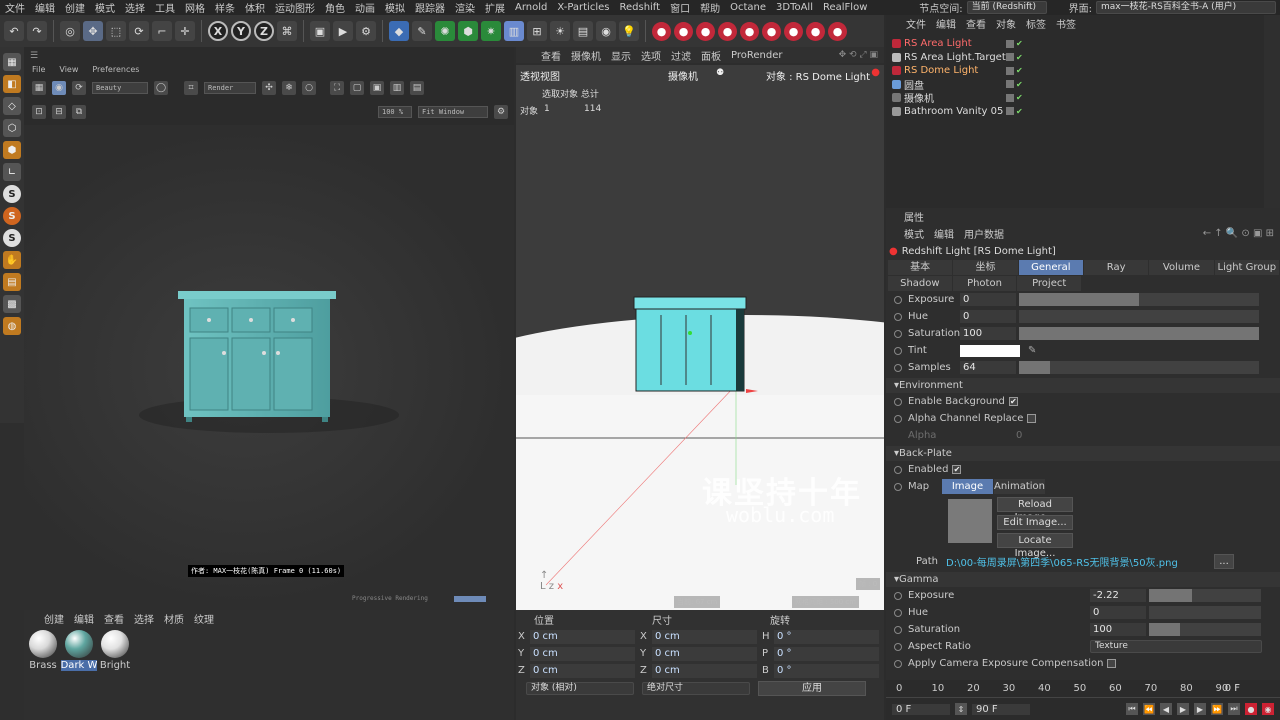  Describe the element at coordinates (105, 7) in the screenshot. I see `menu-item: 模式` at that location.